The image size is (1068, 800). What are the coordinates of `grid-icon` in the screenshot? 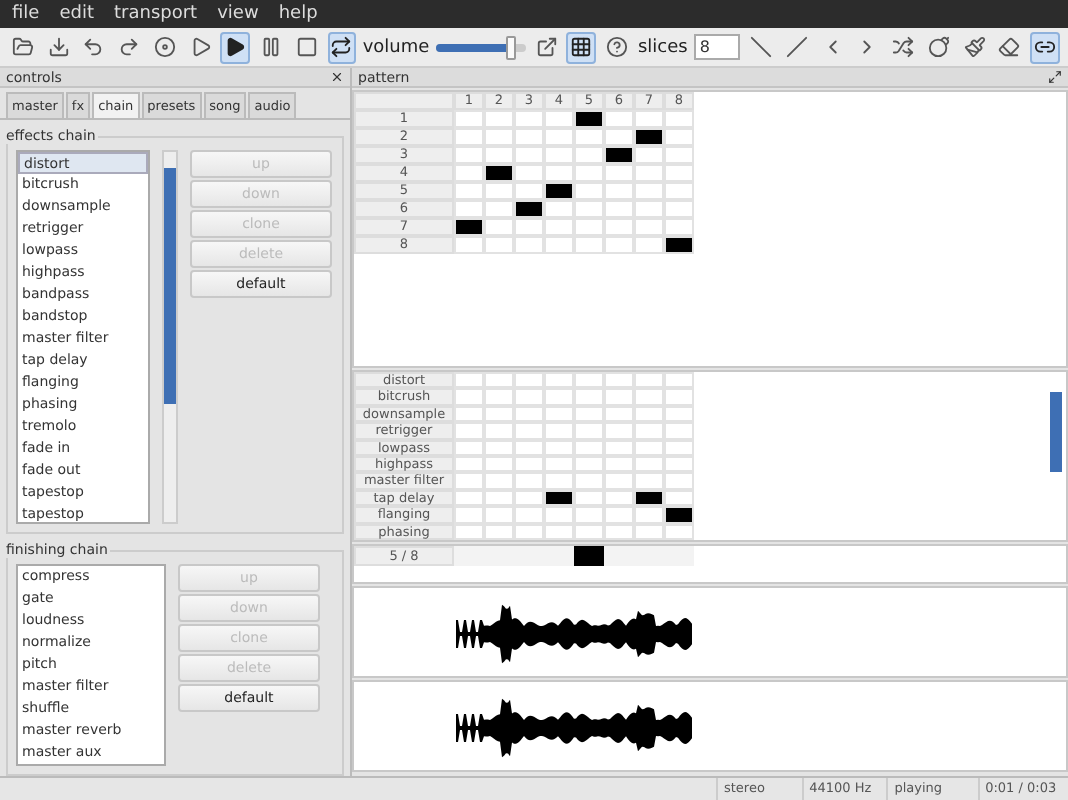 It's located at (581, 47).